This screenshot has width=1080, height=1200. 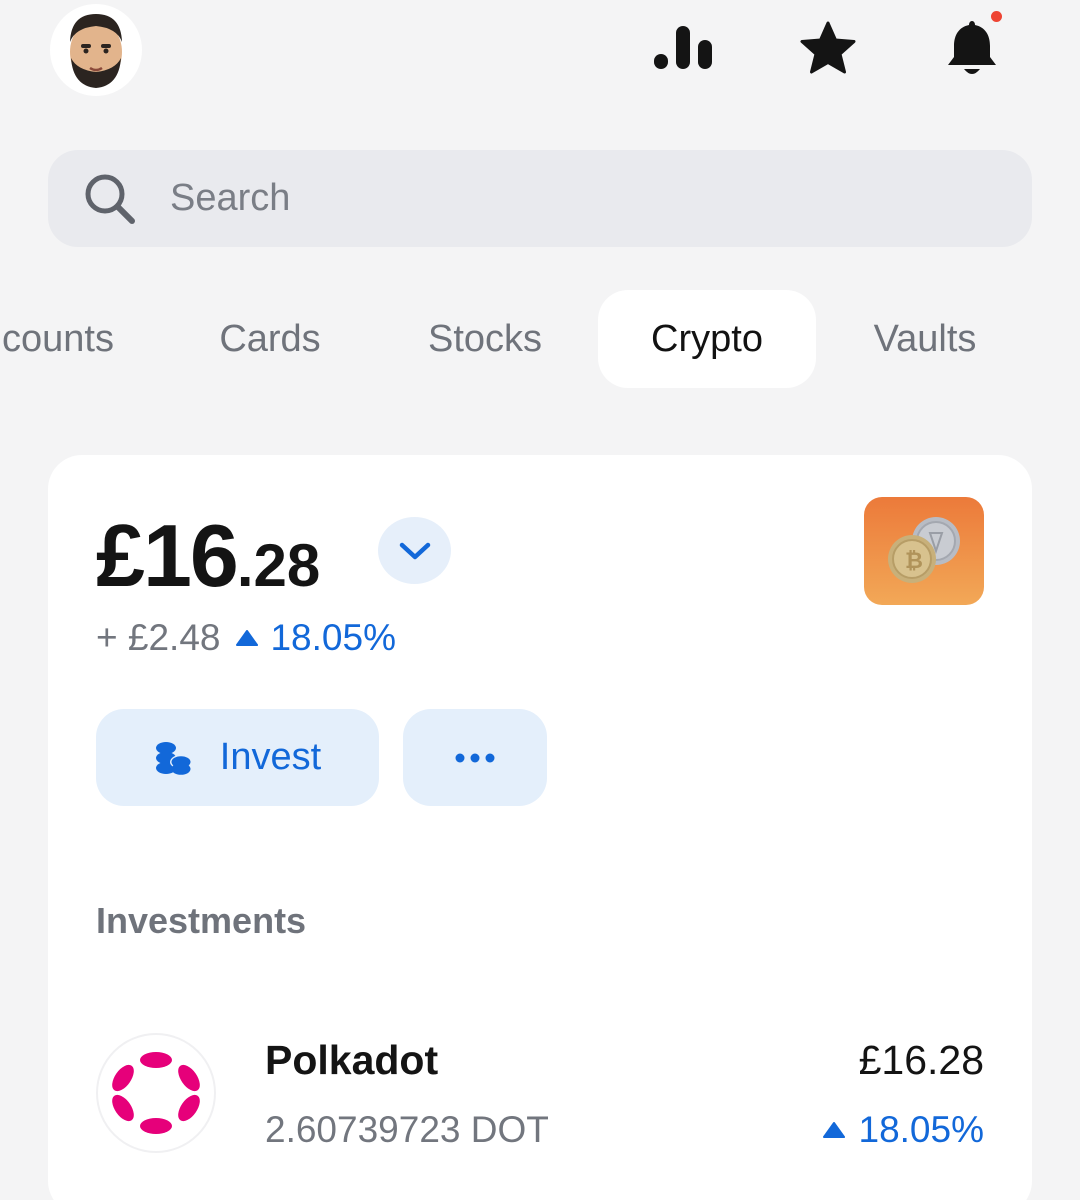 What do you see at coordinates (270, 757) in the screenshot?
I see `invest-label: Invest` at bounding box center [270, 757].